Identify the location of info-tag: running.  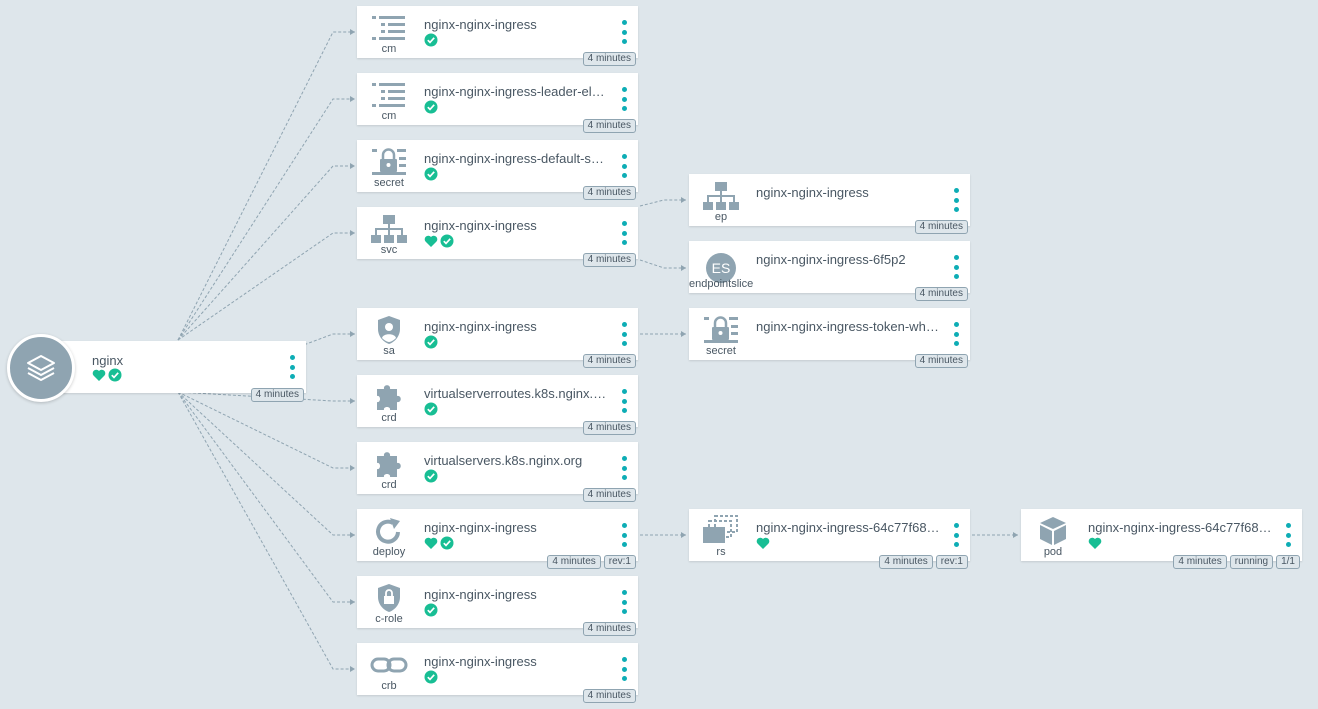
(1251, 562).